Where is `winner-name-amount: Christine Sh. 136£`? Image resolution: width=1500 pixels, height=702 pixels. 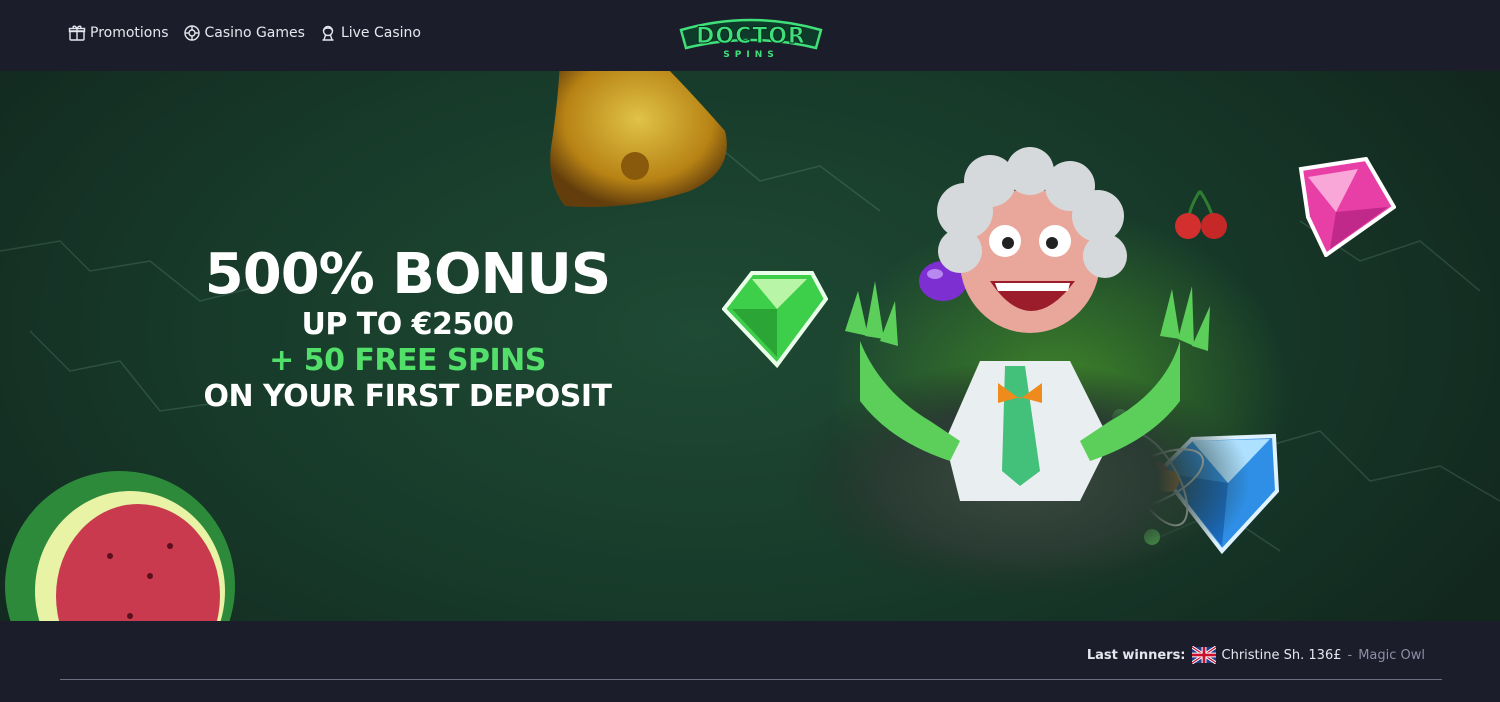 winner-name-amount: Christine Sh. 136£ is located at coordinates (1281, 655).